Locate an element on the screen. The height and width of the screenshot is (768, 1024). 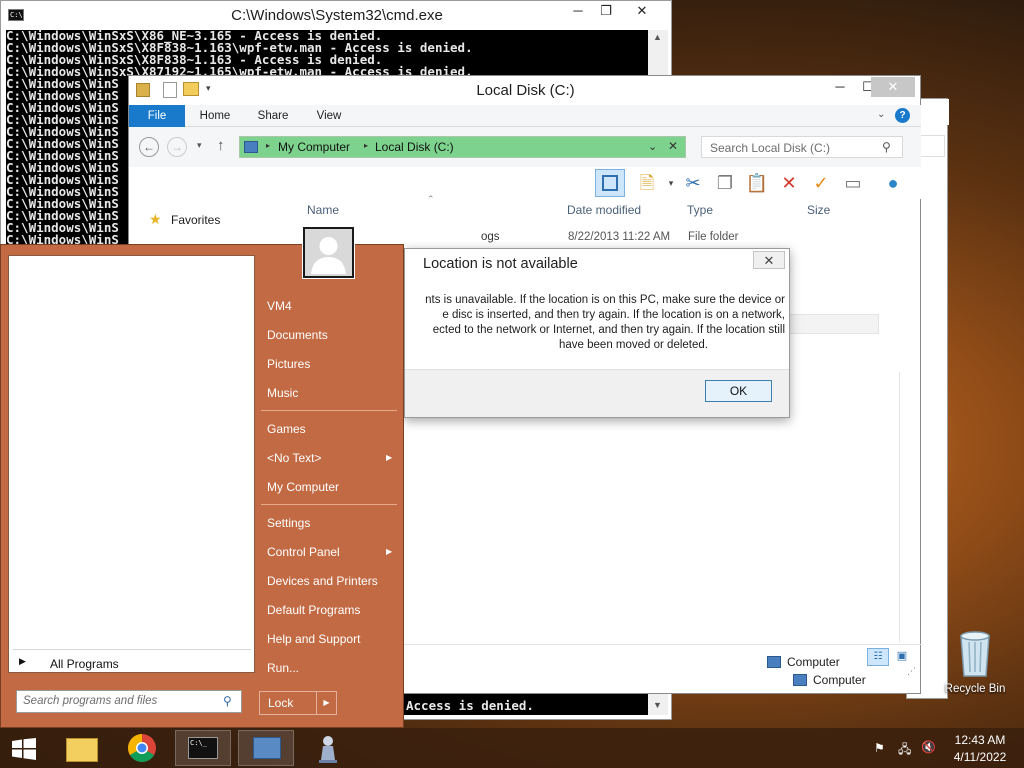
preview-pane-icon is located at coordinates (610, 183).